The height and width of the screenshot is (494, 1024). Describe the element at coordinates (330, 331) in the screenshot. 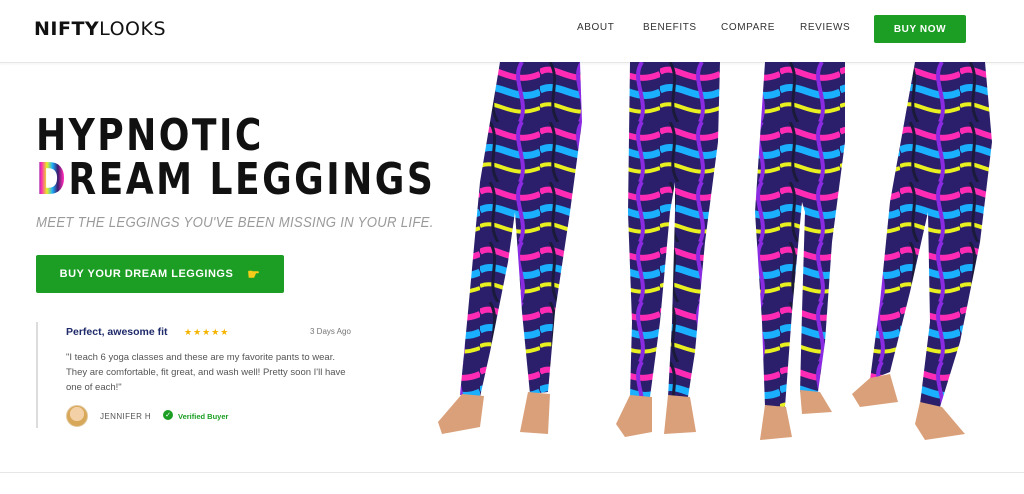

I see `review-date: 3 Days Ago` at that location.